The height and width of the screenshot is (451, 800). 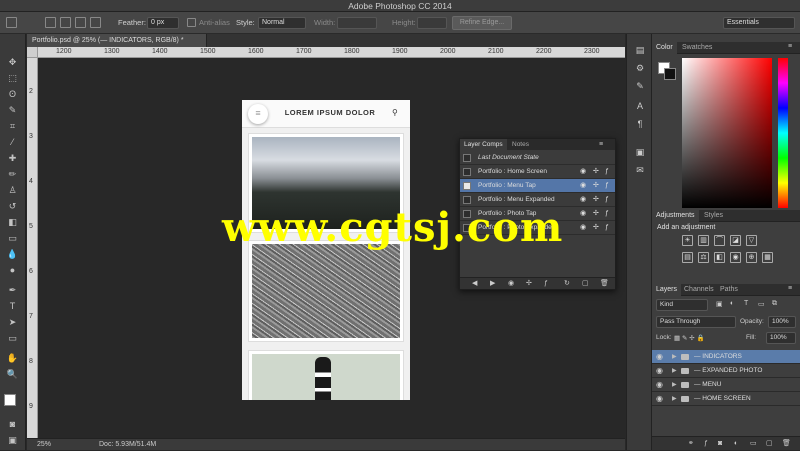 I want to click on layer-row: ◉ ▶ — EXPANDED PHOTO, so click(x=726, y=371).